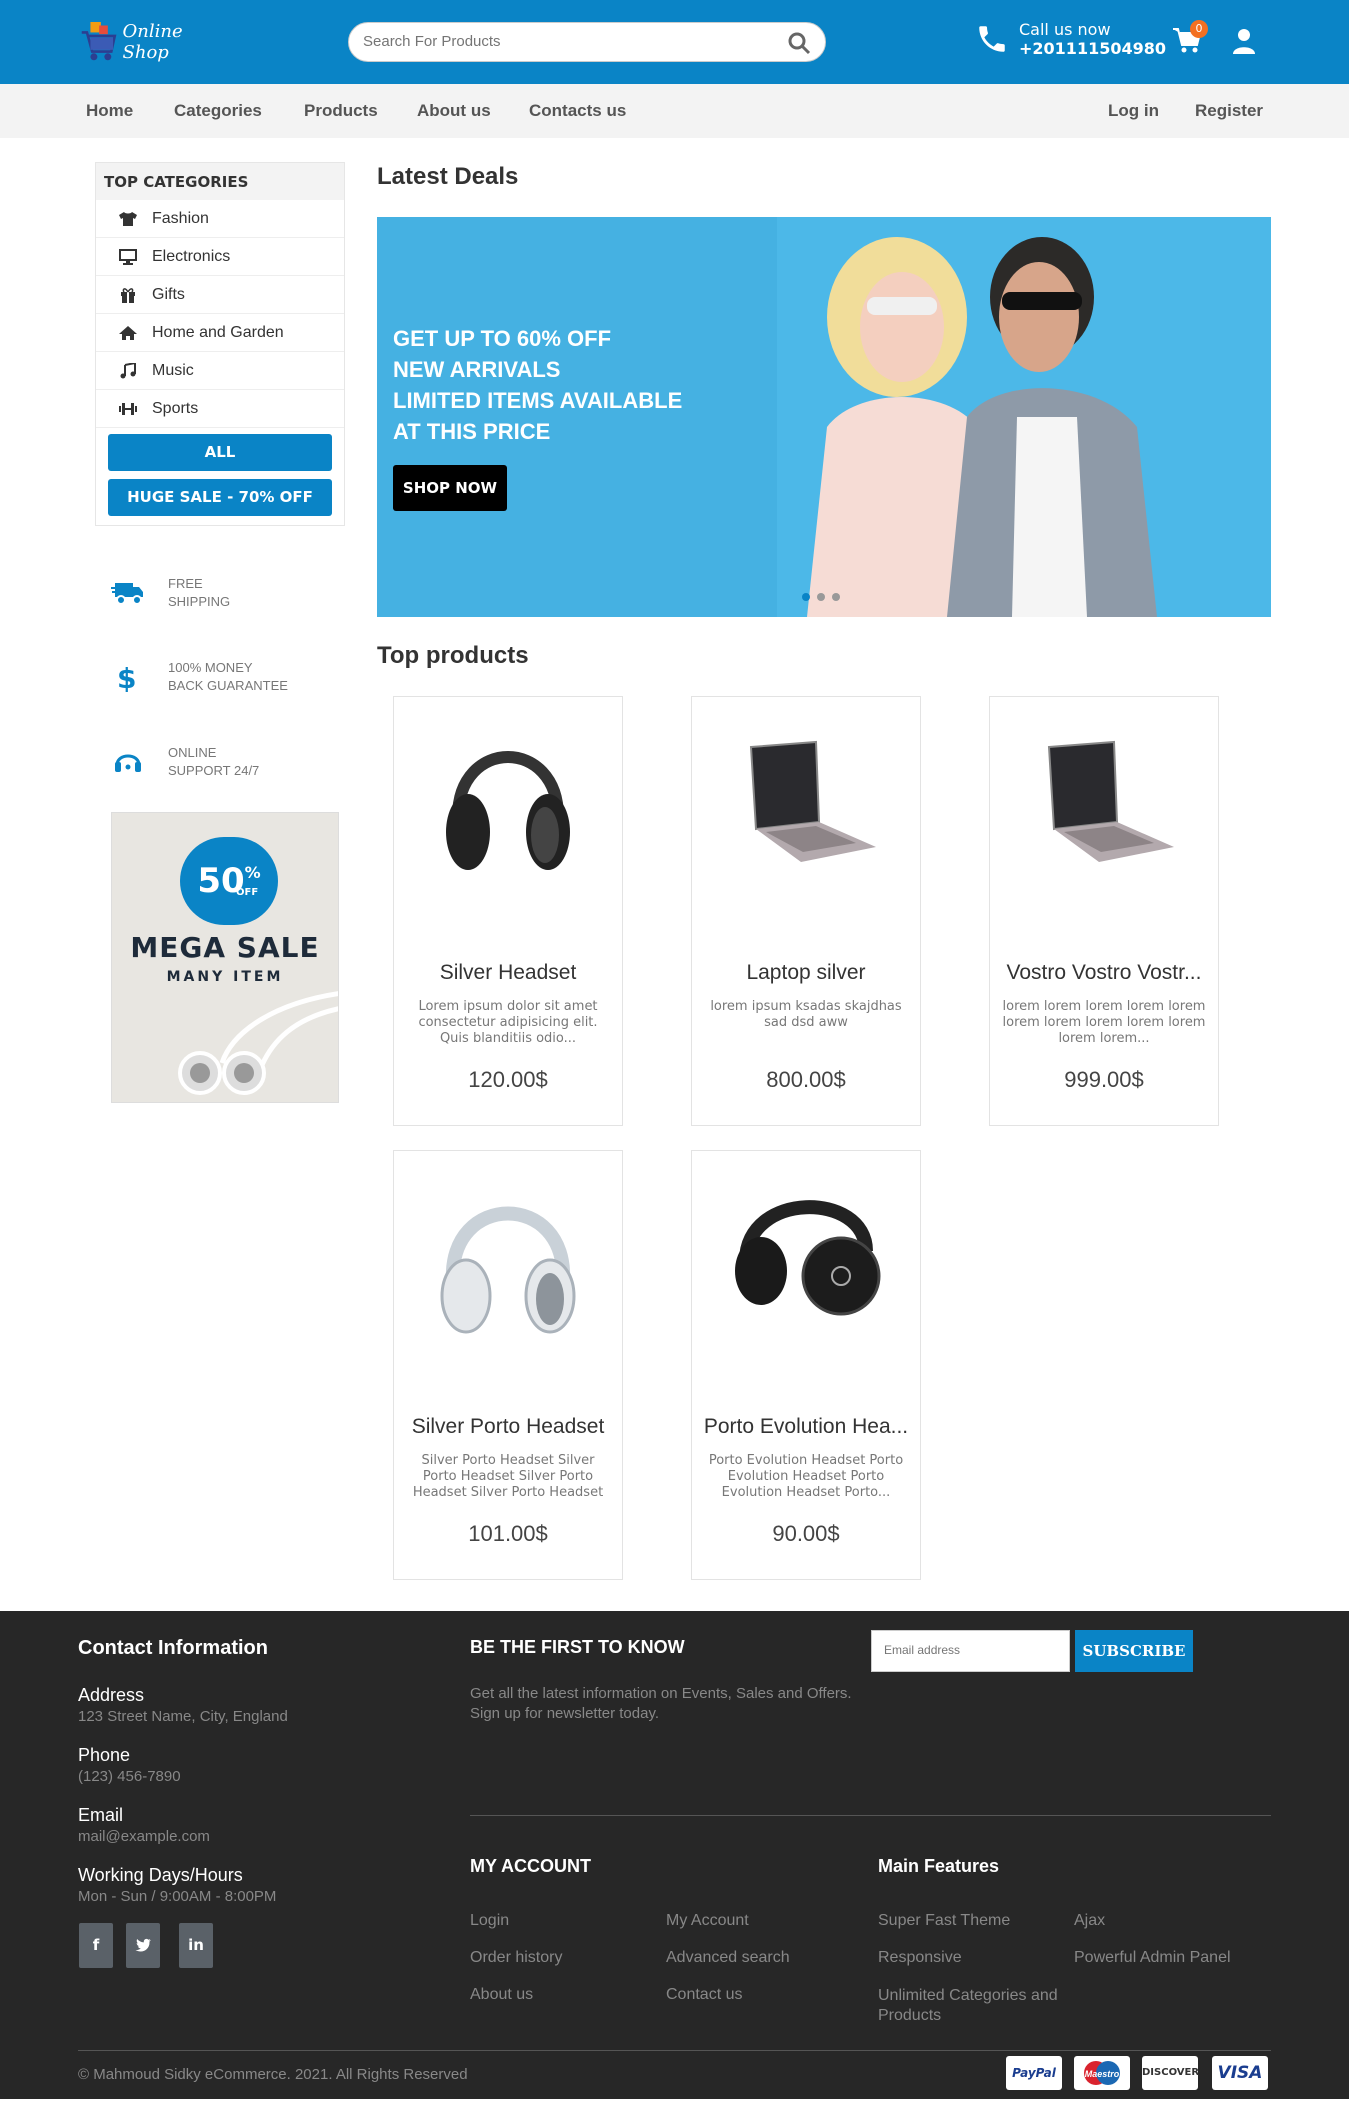 The width and height of the screenshot is (1349, 2103). What do you see at coordinates (214, 770) in the screenshot?
I see `feature-line2: SUPPORT 24/7` at bounding box center [214, 770].